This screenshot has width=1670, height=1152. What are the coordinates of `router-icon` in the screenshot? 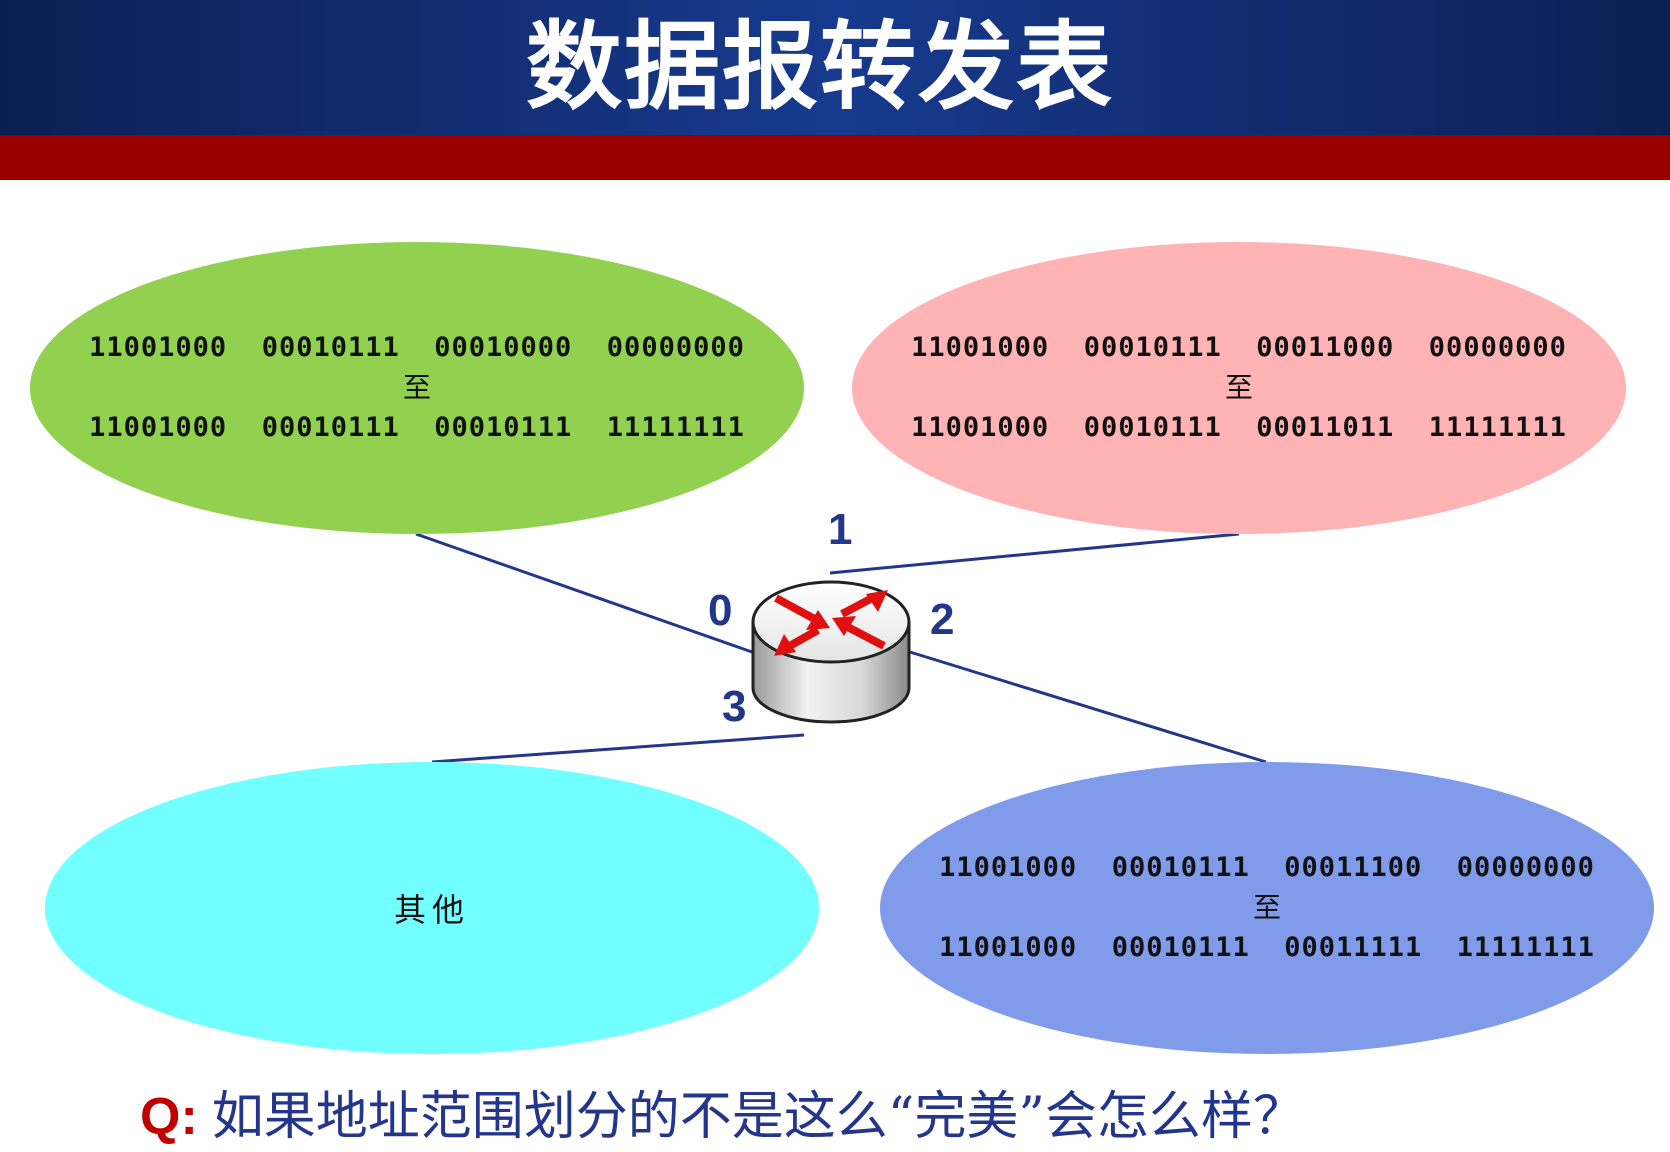 It's located at (831, 652).